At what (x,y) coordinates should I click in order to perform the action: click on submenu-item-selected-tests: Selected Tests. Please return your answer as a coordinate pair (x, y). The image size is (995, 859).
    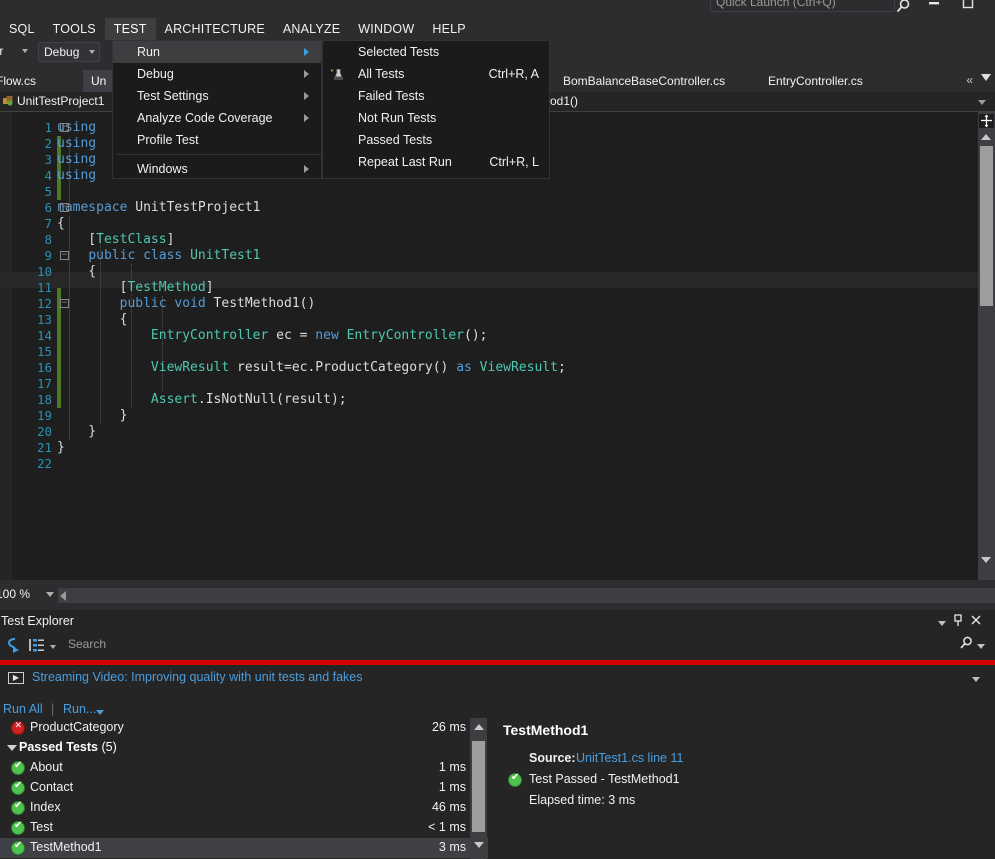
    Looking at the image, I should click on (436, 52).